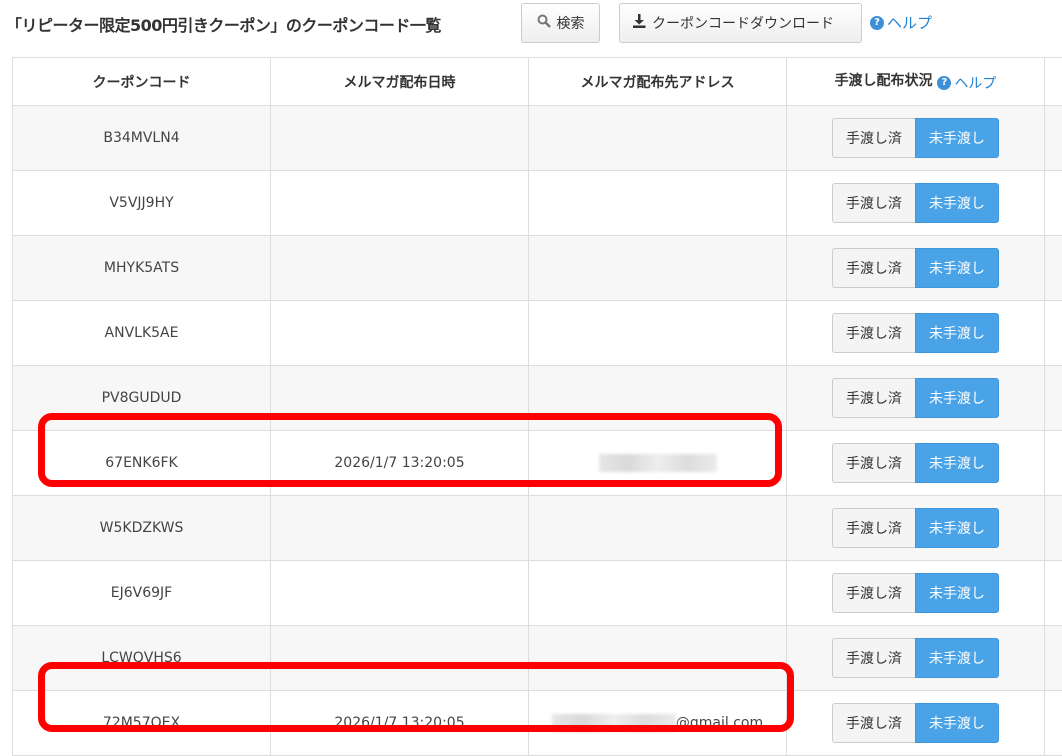  Describe the element at coordinates (142, 82) in the screenshot. I see `column-header-code: クーポンコード` at that location.